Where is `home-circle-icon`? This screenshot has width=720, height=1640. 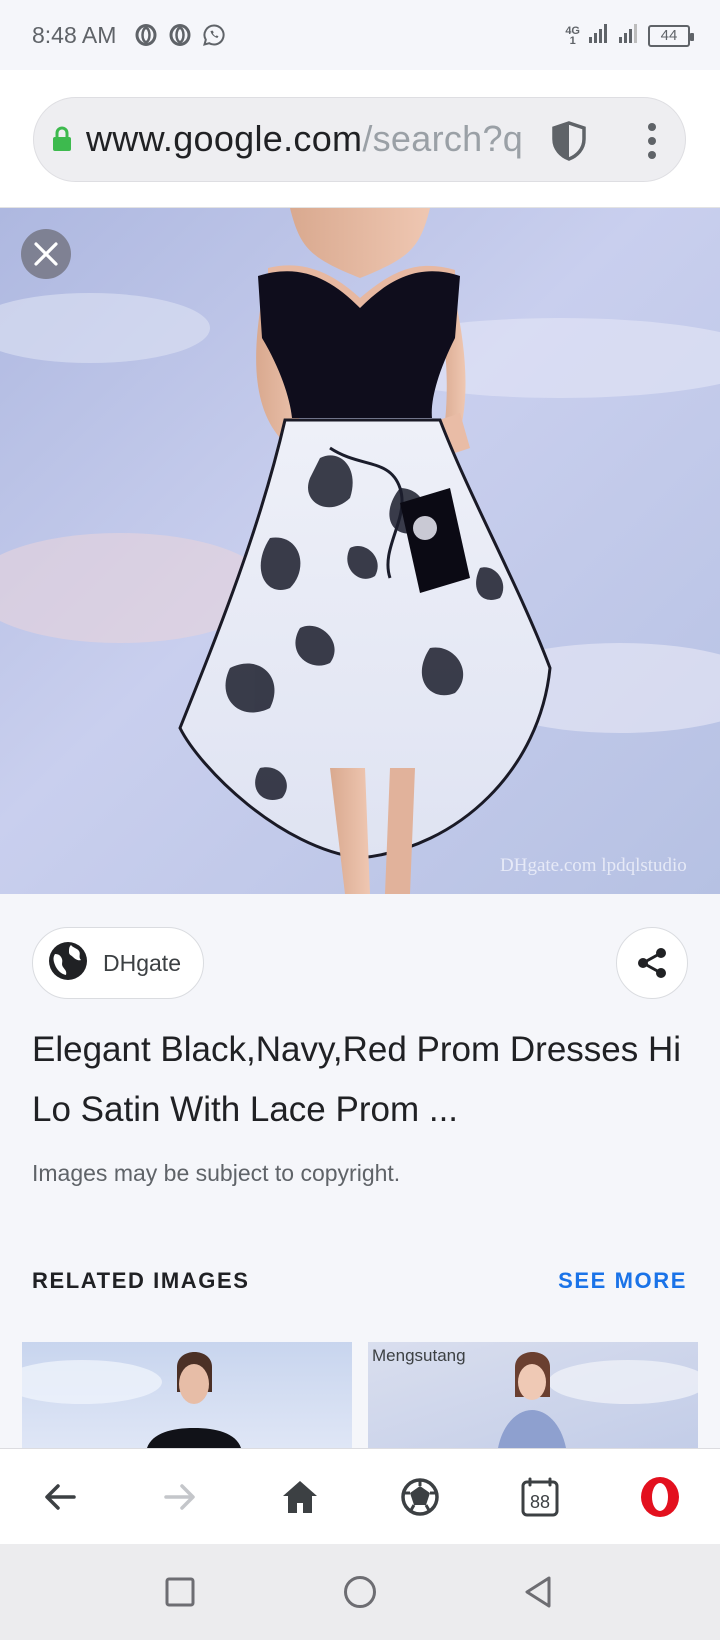
home-circle-icon is located at coordinates (360, 1592).